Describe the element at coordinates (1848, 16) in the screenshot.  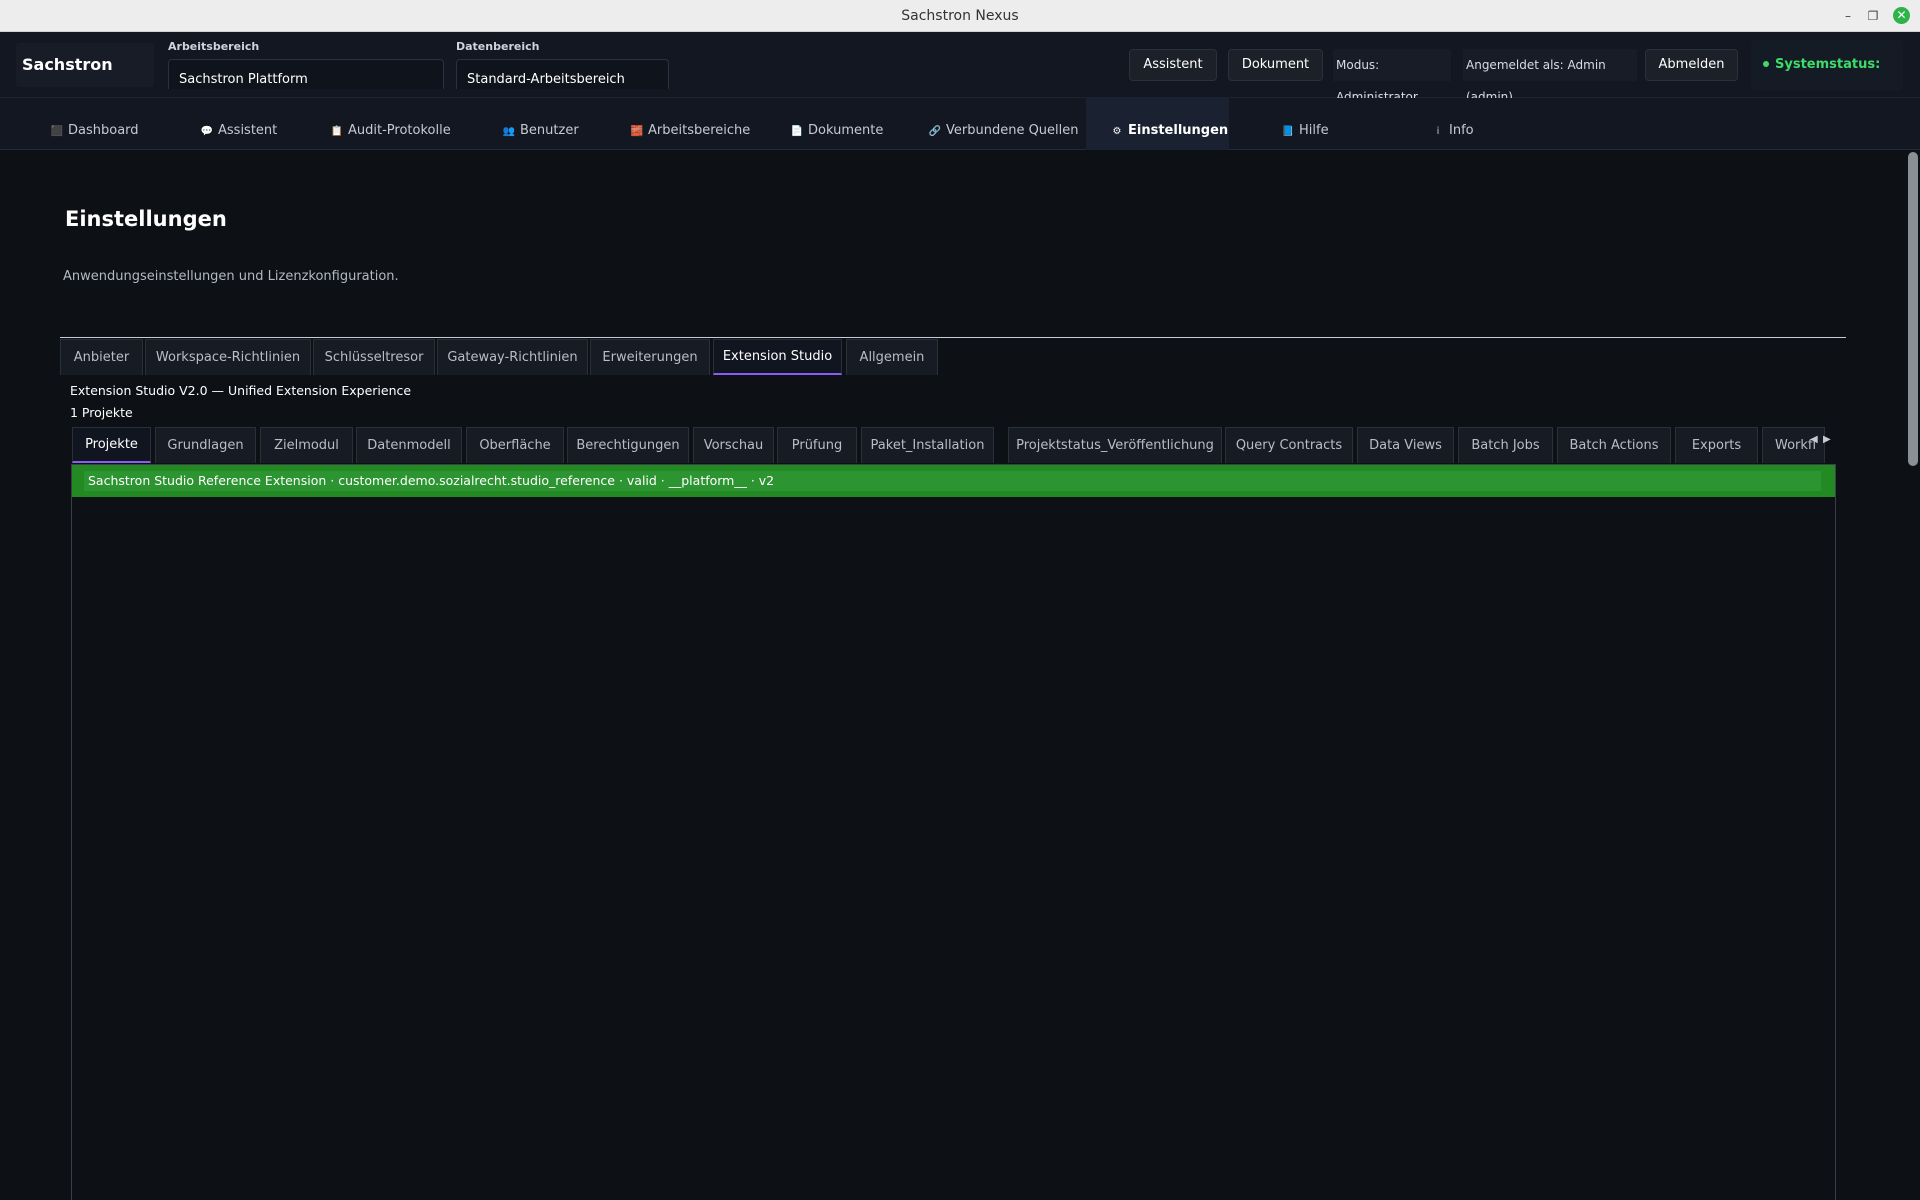
I see `minimize-icon: –` at that location.